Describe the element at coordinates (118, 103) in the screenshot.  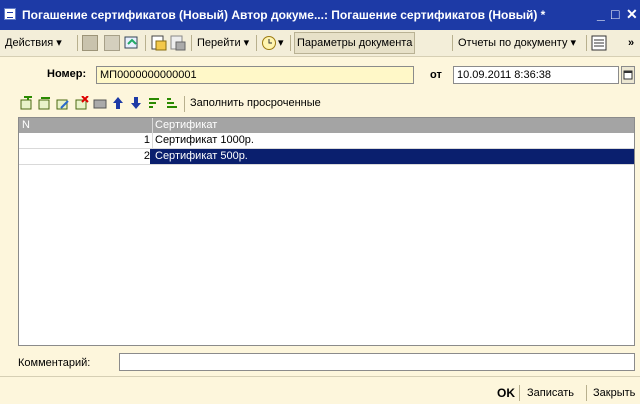
I see `move-up-icon` at that location.